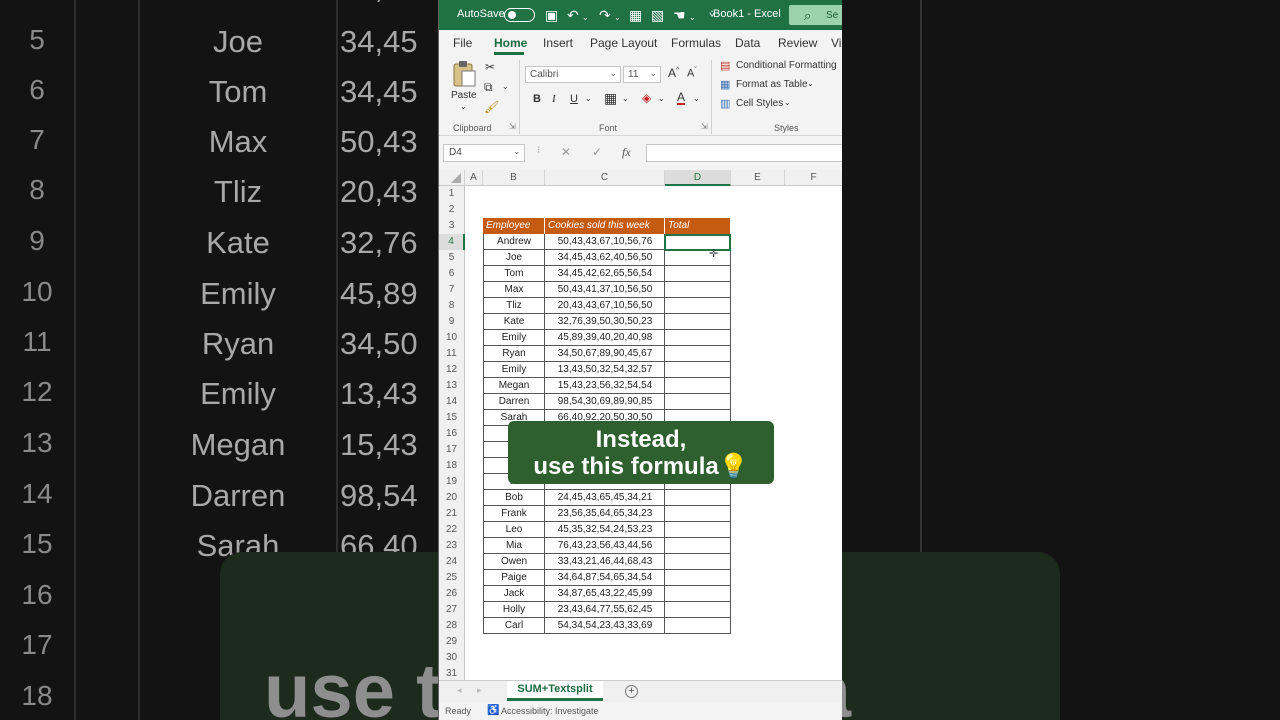 The image size is (1280, 720). Describe the element at coordinates (623, 43) in the screenshot. I see `tab-page-layout: Page Layout` at that location.